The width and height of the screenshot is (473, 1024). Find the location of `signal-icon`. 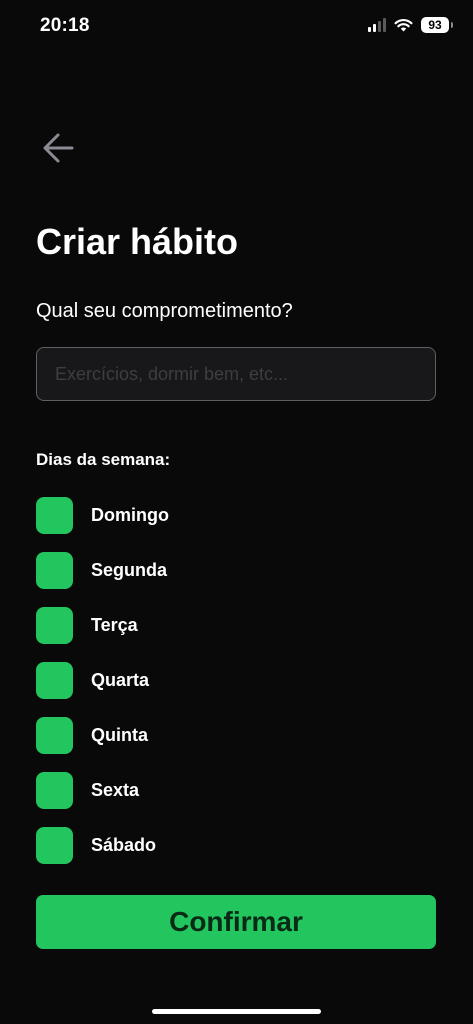

signal-icon is located at coordinates (377, 25).